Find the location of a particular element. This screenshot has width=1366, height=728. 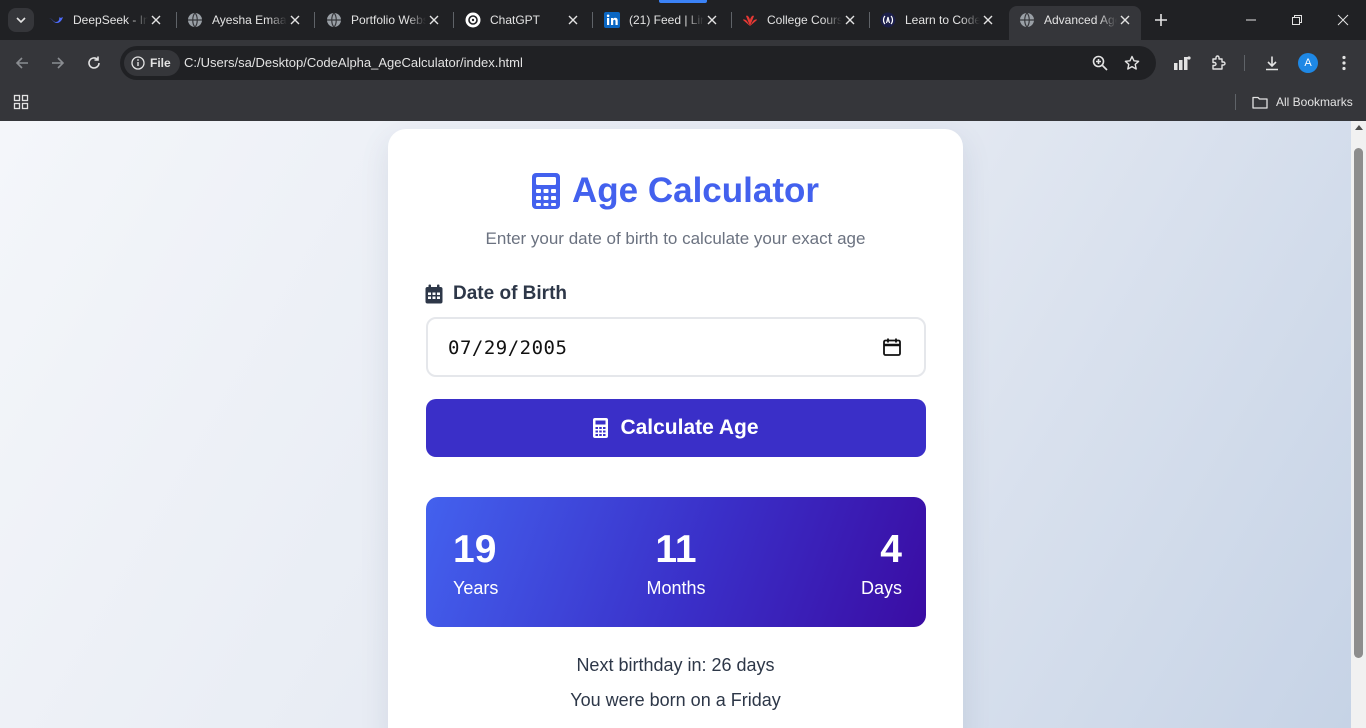

forward-button is located at coordinates (58, 63).